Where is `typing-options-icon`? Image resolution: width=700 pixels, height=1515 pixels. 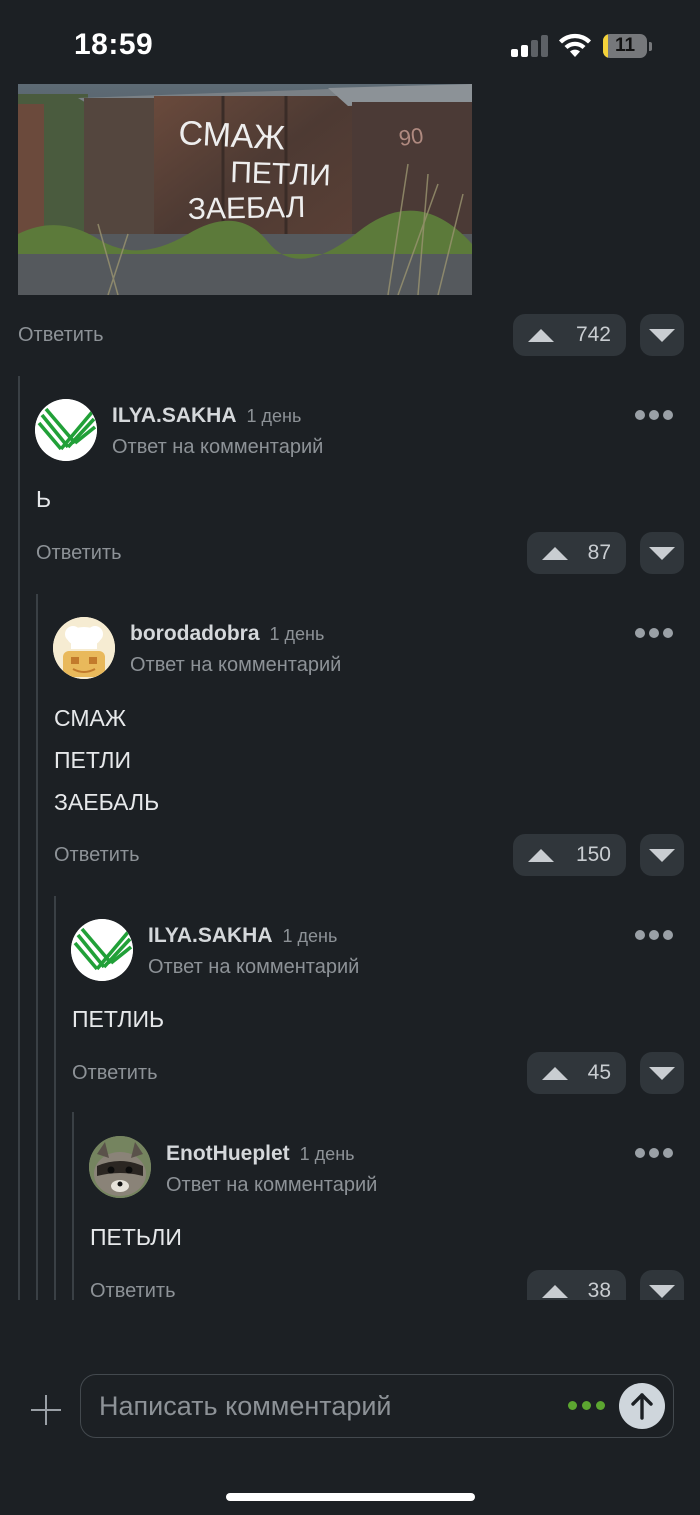 typing-options-icon is located at coordinates (588, 1407).